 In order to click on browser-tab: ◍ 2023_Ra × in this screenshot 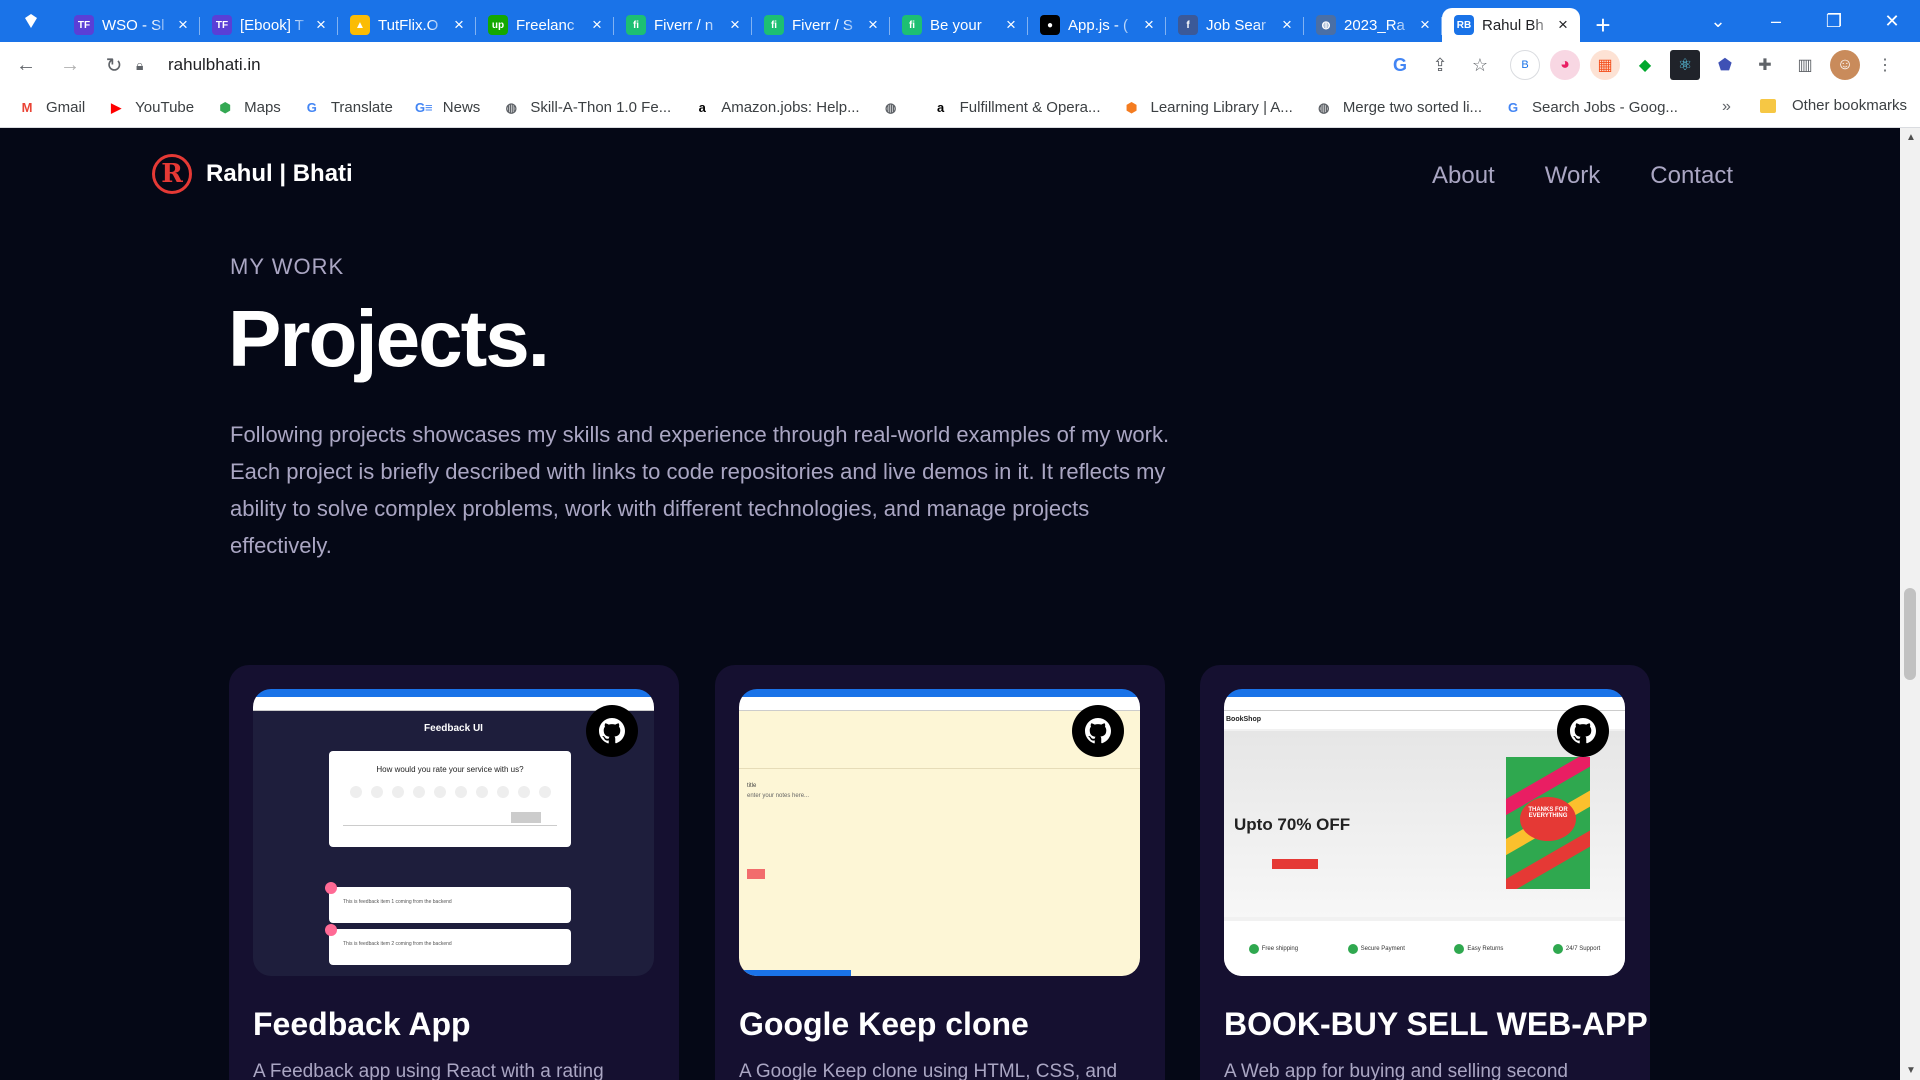, I will do `click(1373, 25)`.